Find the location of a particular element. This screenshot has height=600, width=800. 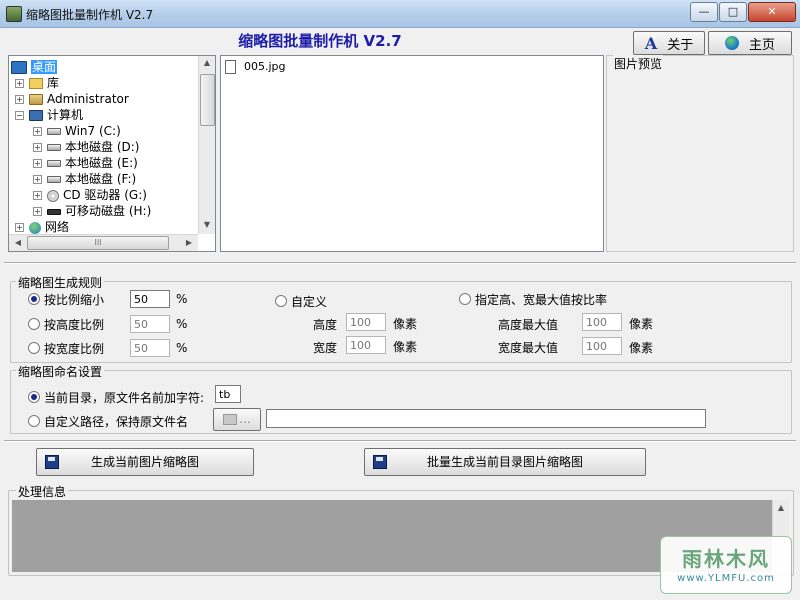

preview-label: 图片预览 is located at coordinates (638, 63).